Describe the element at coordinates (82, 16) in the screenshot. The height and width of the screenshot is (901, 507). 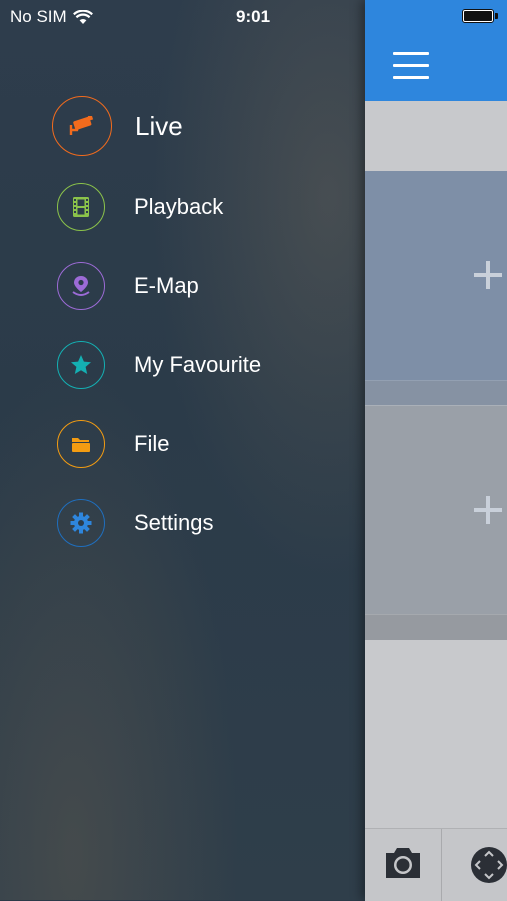
I see `wifi-icon` at that location.